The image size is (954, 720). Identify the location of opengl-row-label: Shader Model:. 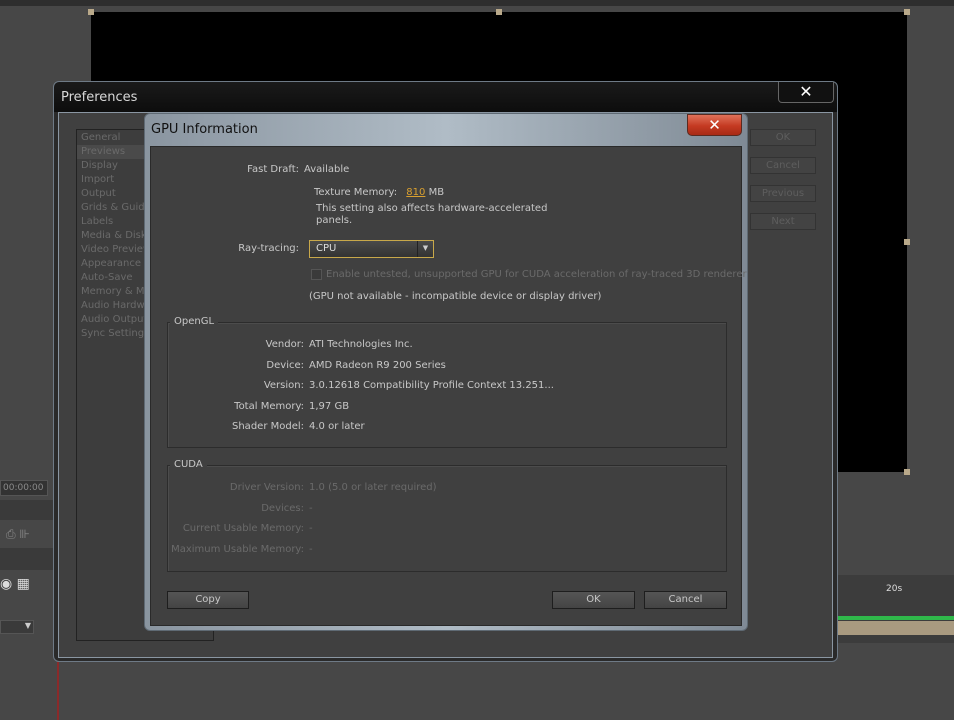
(268, 426).